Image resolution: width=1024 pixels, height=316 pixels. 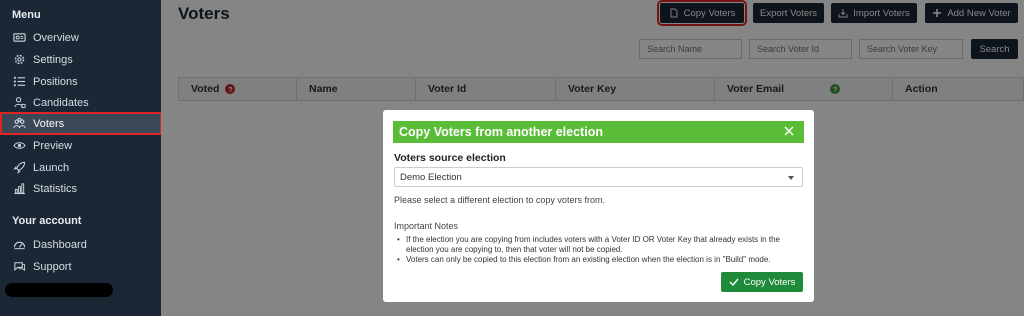 I want to click on submit-label: Copy Voters, so click(x=769, y=282).